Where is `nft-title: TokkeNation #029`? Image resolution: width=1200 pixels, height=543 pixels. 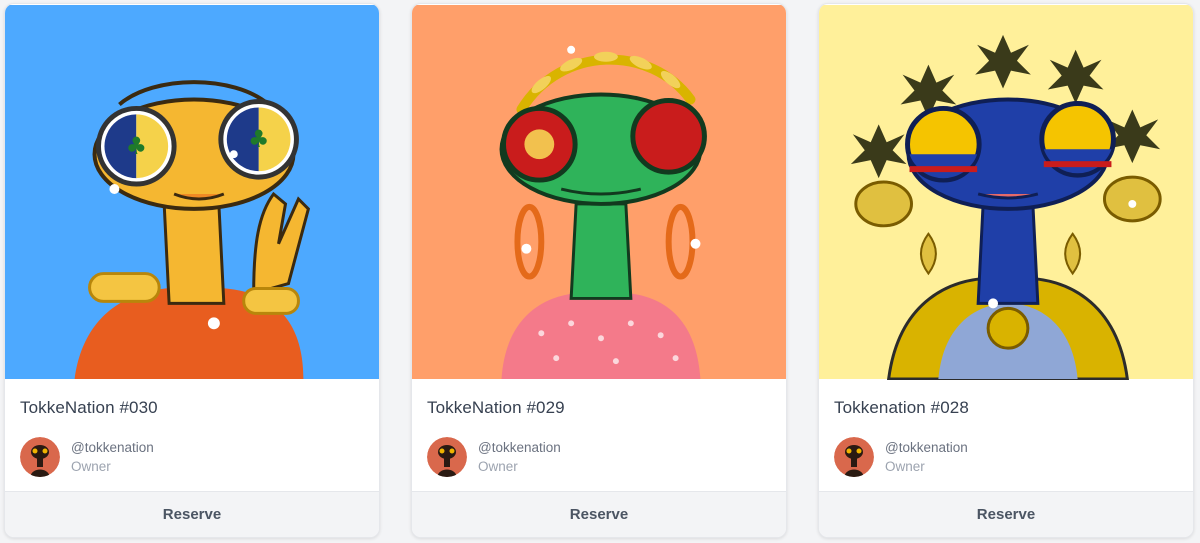 nft-title: TokkeNation #029 is located at coordinates (599, 408).